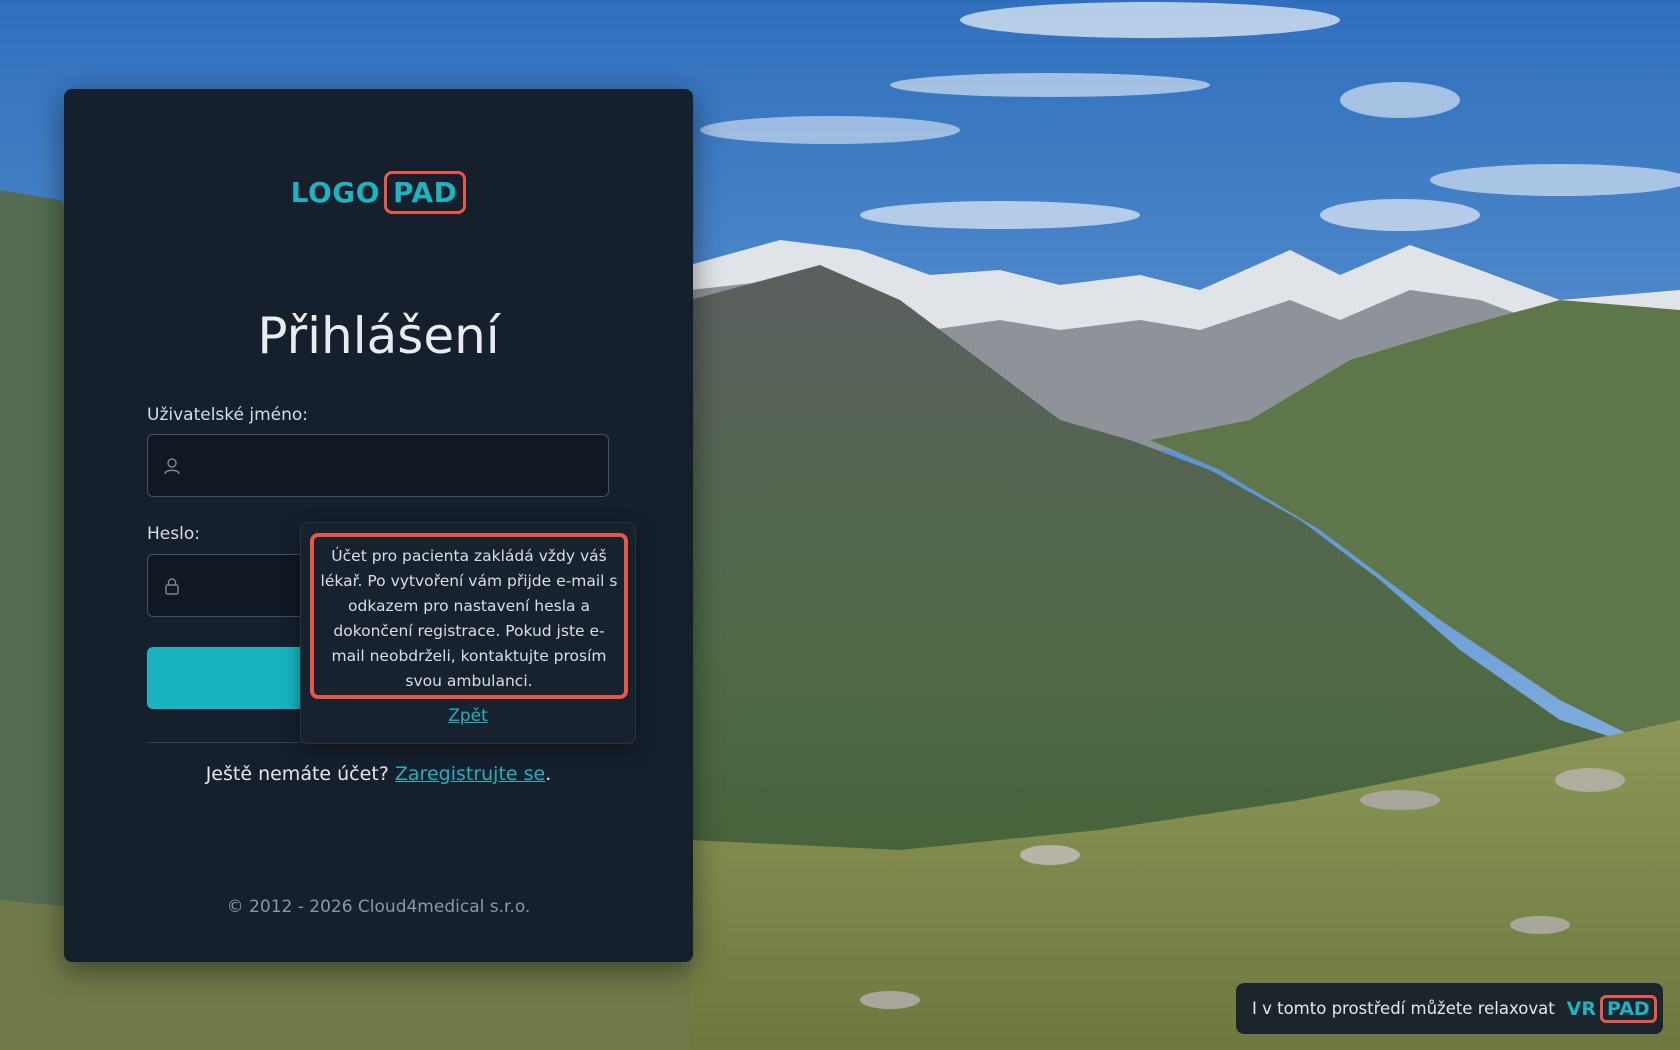 The width and height of the screenshot is (1680, 1050). I want to click on username-label: Uživatelské jméno:, so click(228, 415).